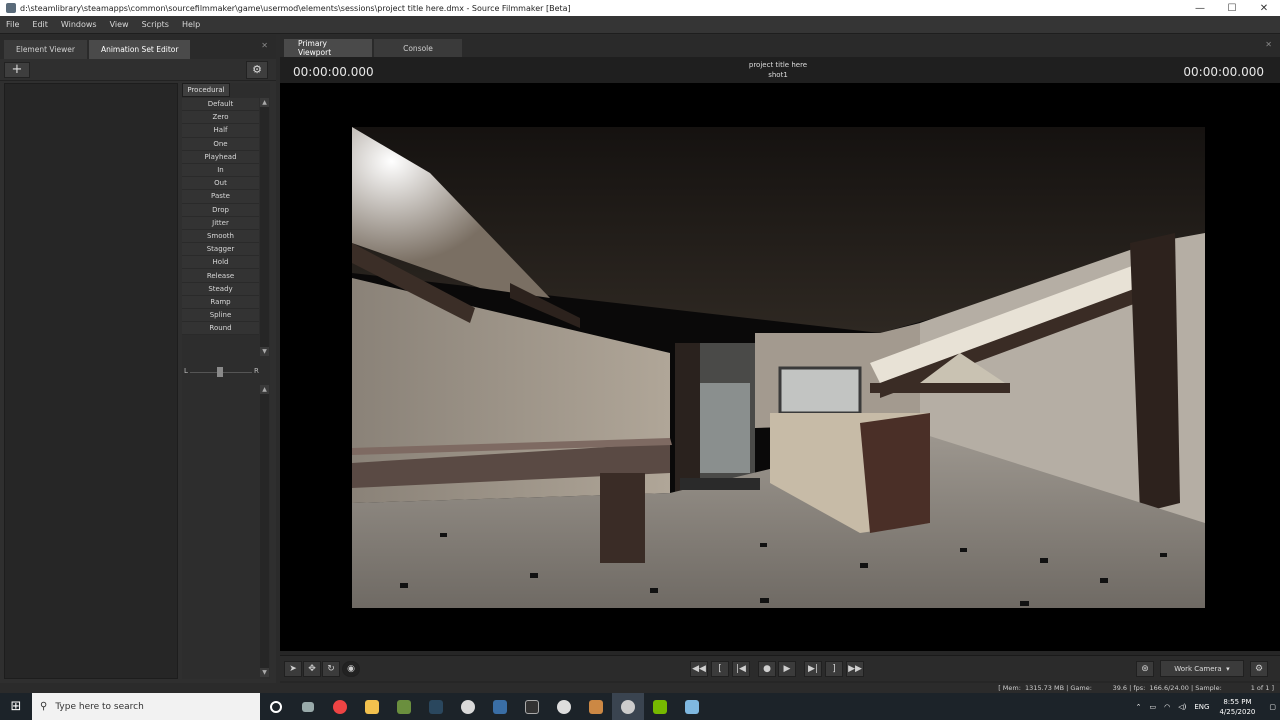 This screenshot has height=720, width=1280. What do you see at coordinates (16, 706) in the screenshot?
I see `windows-start-icon: ⊞` at bounding box center [16, 706].